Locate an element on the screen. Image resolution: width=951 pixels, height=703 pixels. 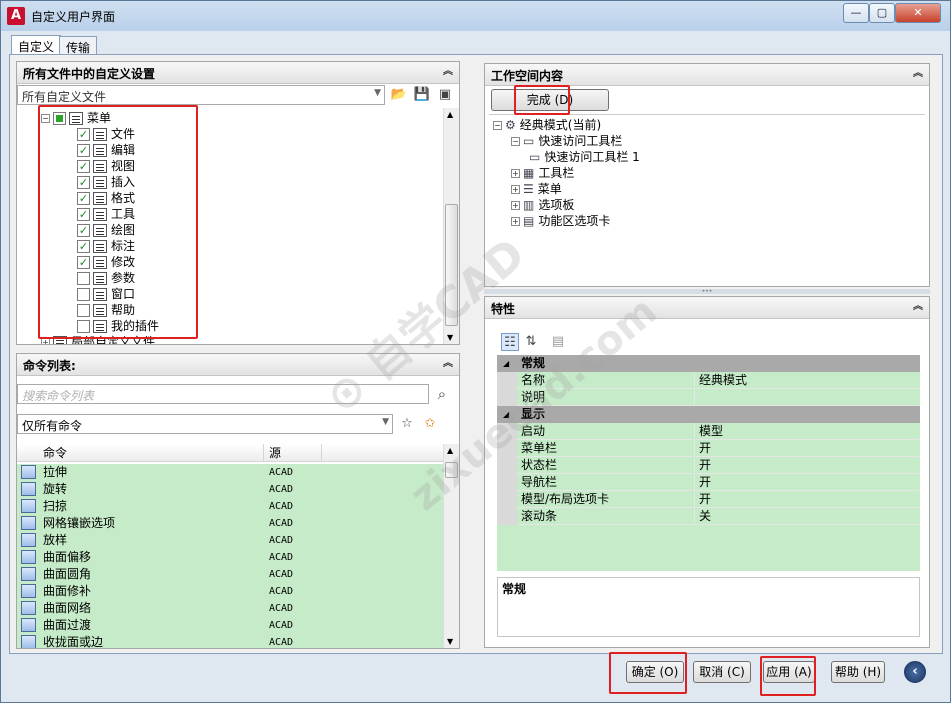
command-row: 曲面网络 ACAD is located at coordinates (230, 608).